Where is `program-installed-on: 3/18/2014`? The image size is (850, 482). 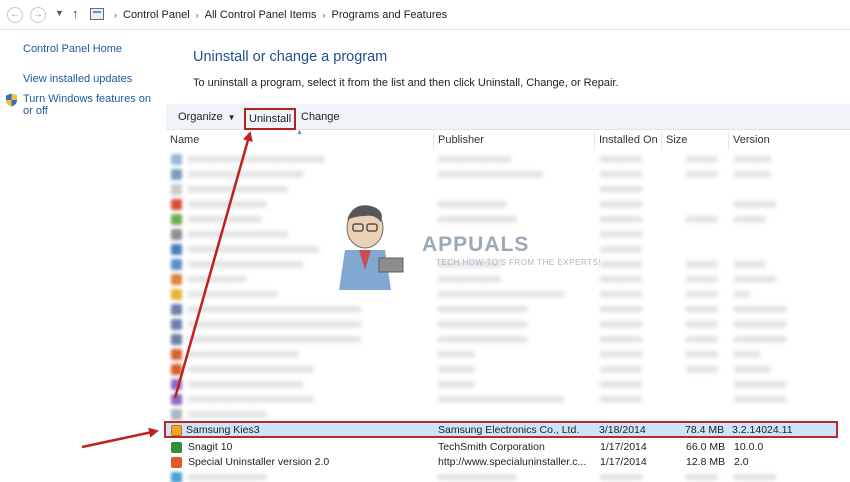 program-installed-on: 3/18/2014 is located at coordinates (622, 430).